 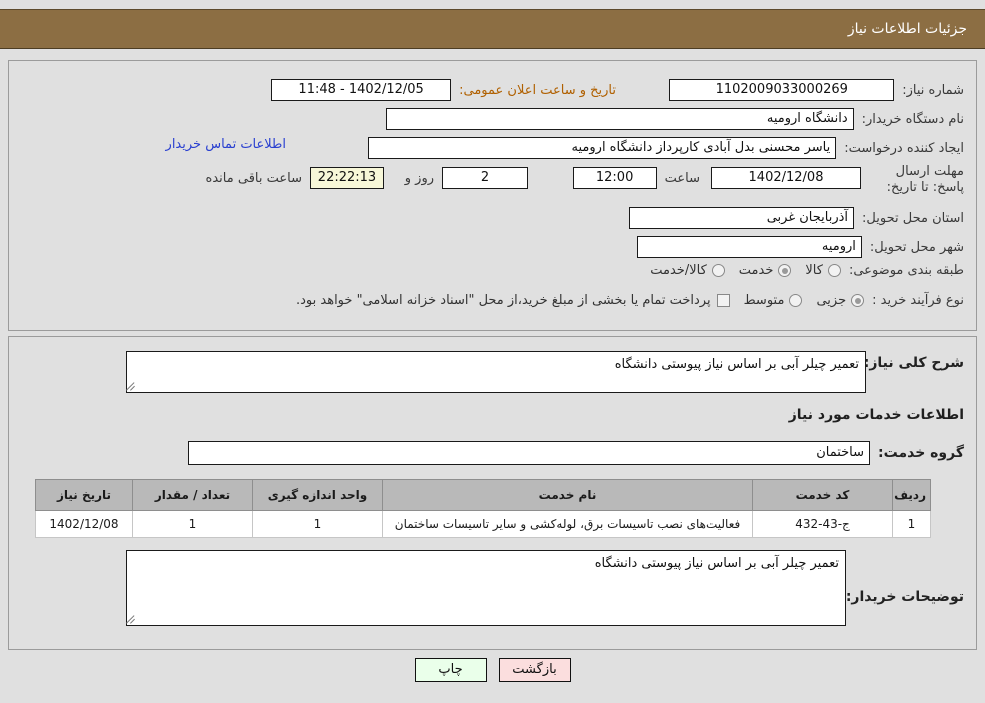 I want to click on service-group-row: گروه خدمت: ساختمان, so click(x=576, y=453).